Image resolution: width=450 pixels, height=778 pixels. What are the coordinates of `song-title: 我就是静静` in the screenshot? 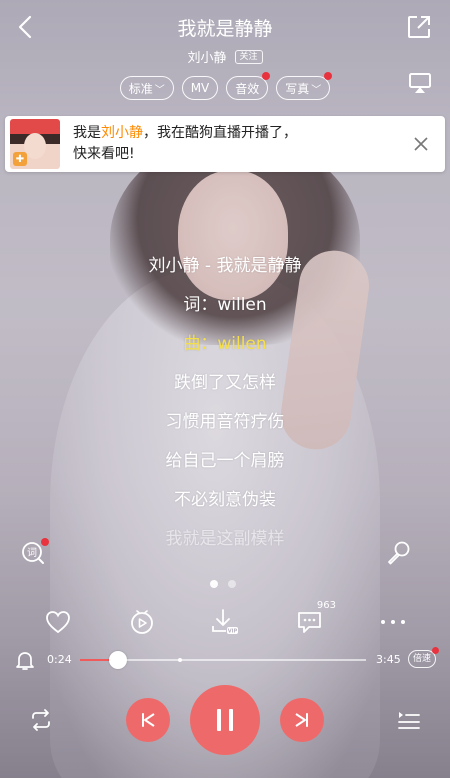 It's located at (225, 29).